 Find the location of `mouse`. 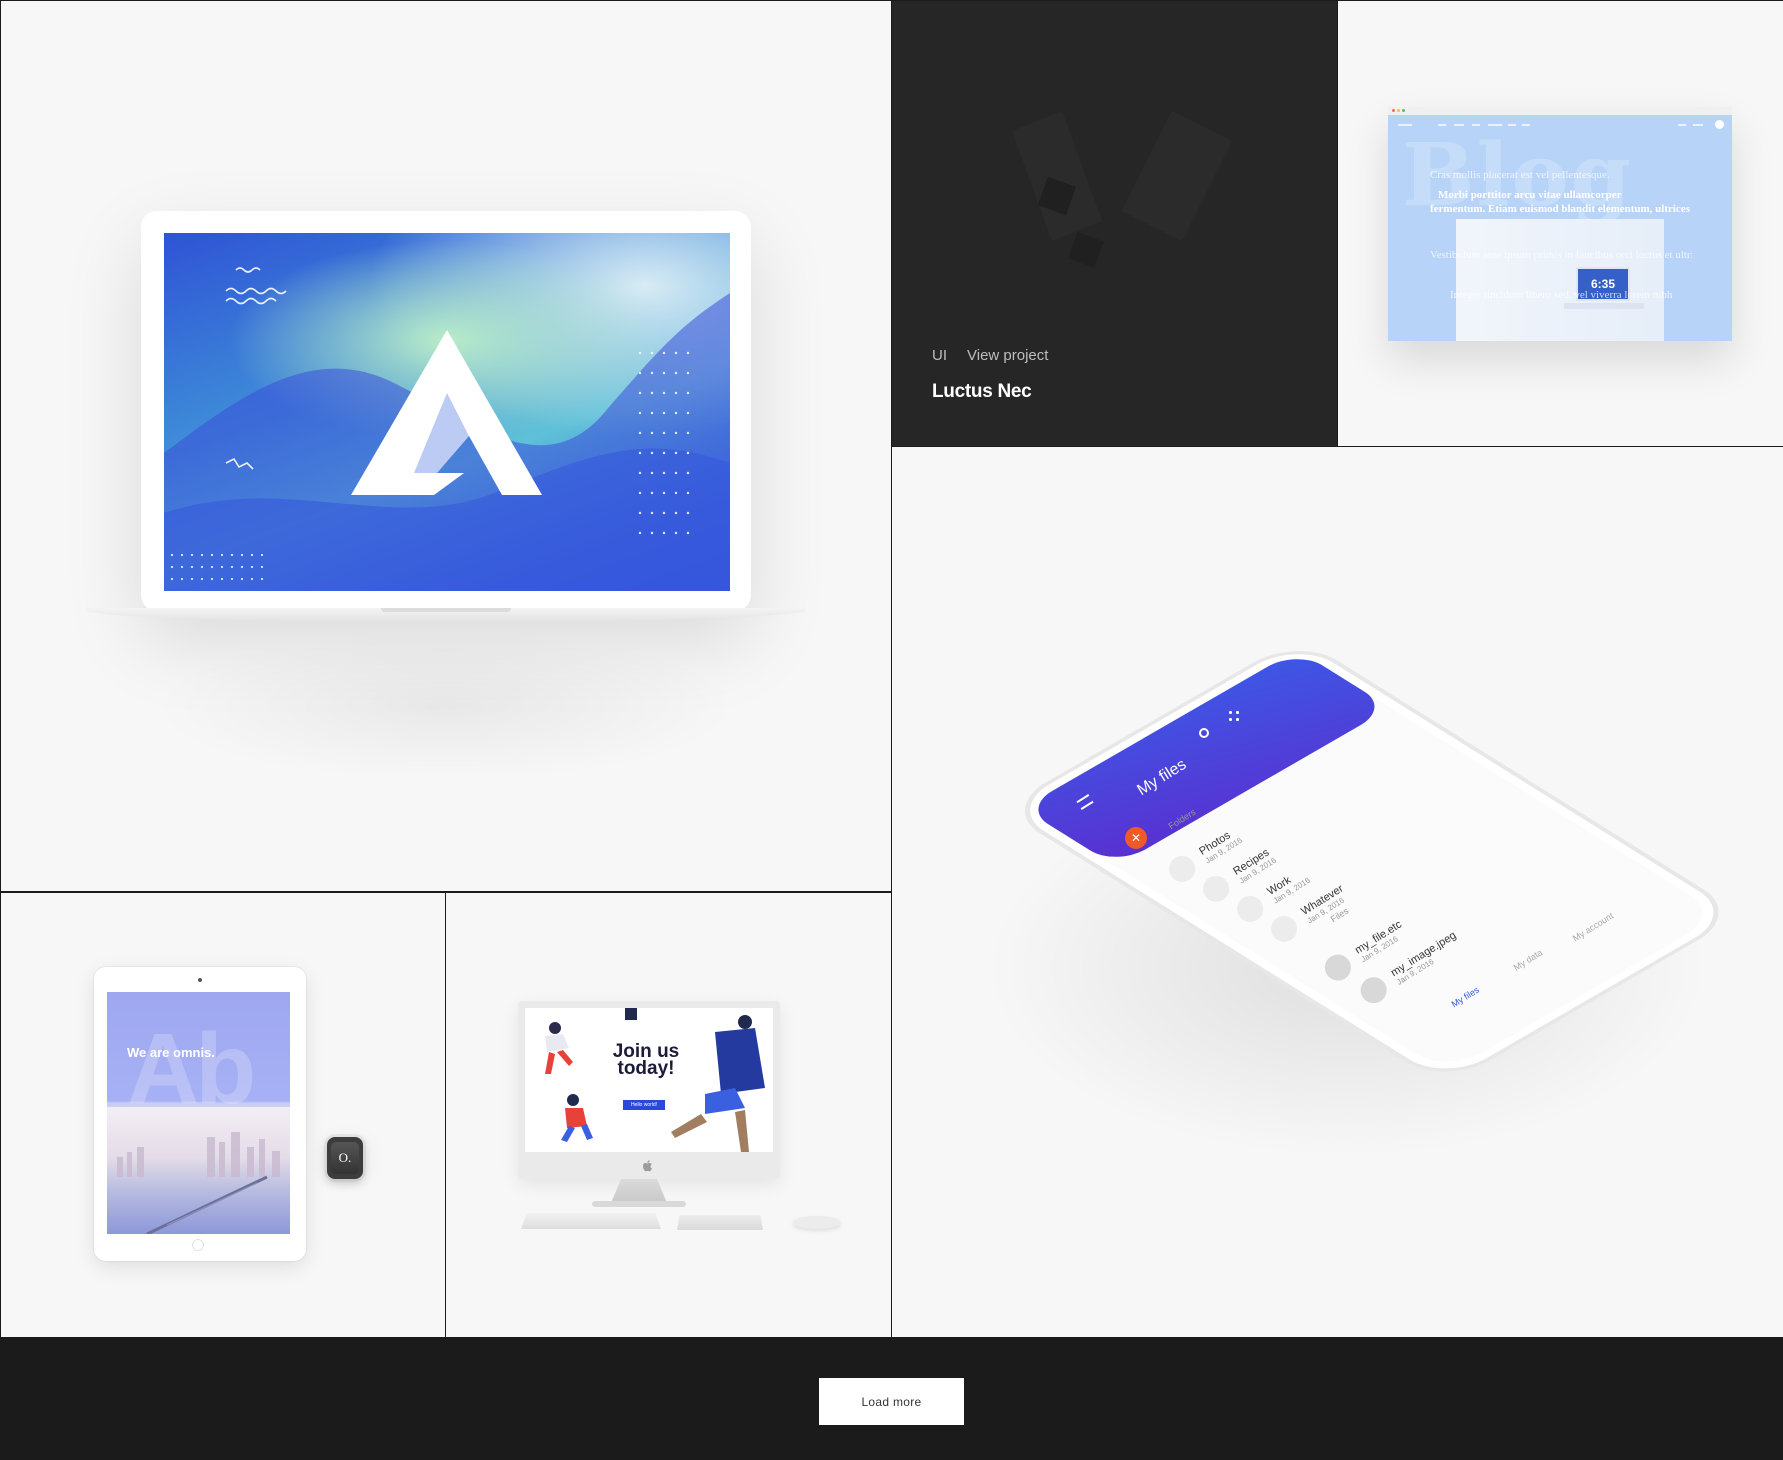

mouse is located at coordinates (817, 1222).